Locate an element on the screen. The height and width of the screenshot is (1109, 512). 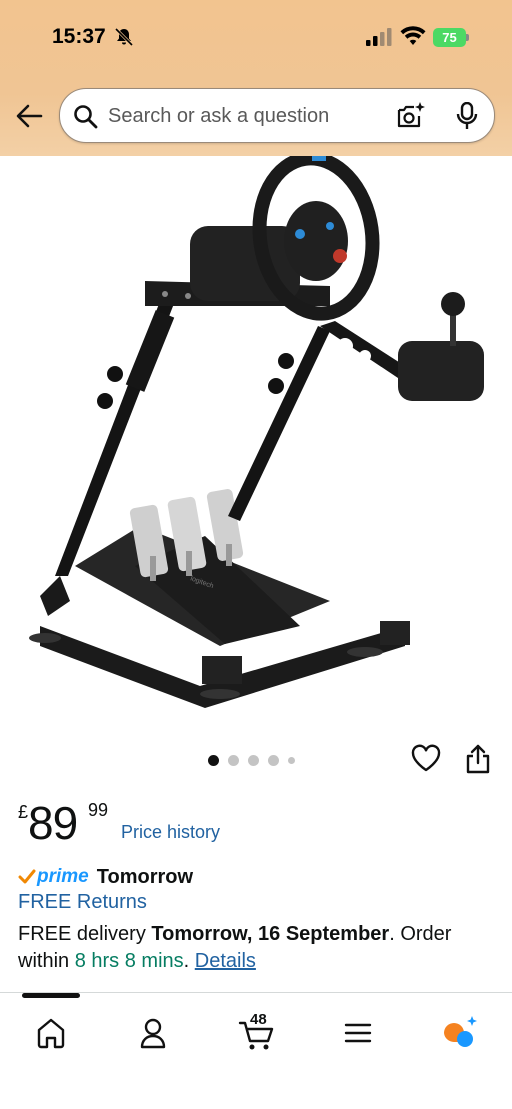
delivery-sep: . is located at coordinates (189, 961).